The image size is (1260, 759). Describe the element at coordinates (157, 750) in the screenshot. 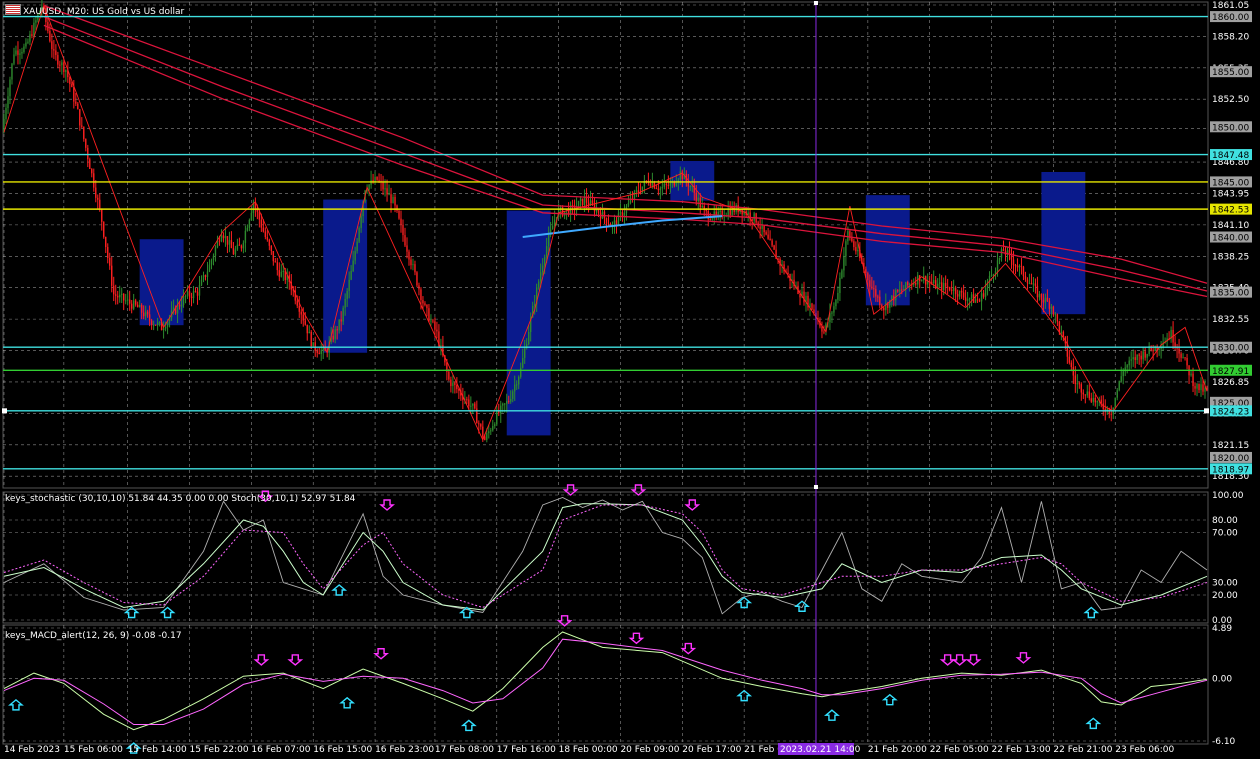

I see `time-tick-label: 15 Feb 14:00` at that location.